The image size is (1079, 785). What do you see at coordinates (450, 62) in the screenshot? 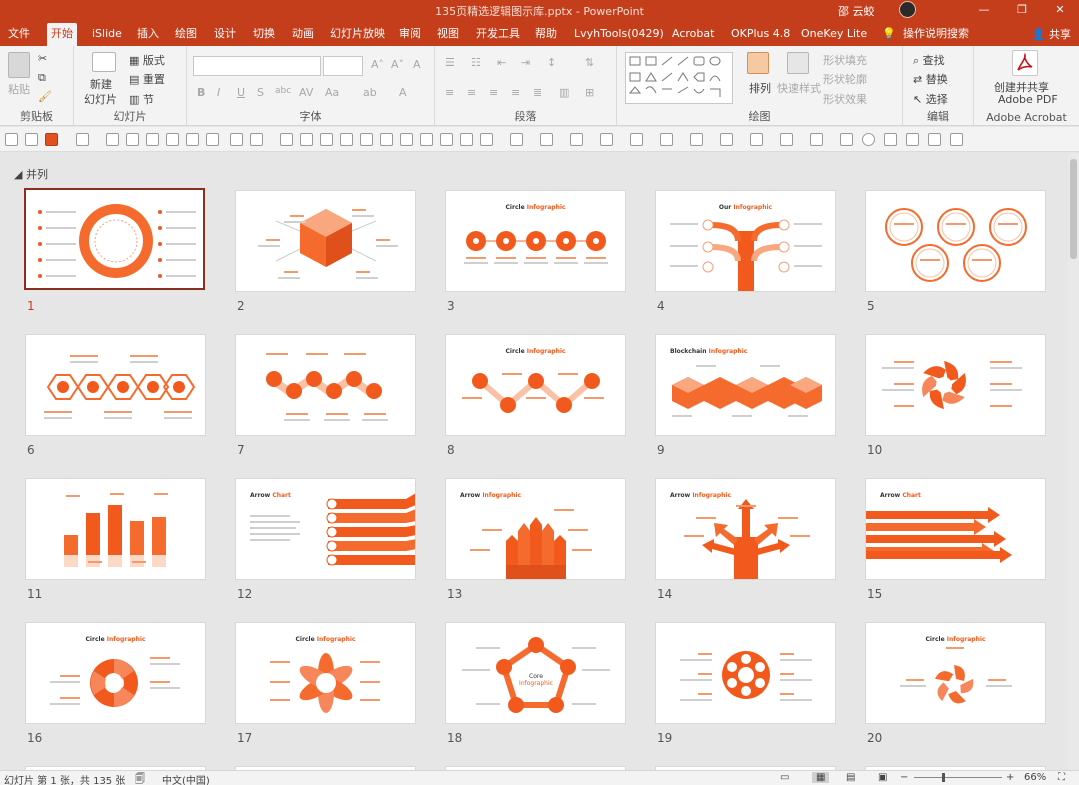
I see `bullets-icon: ☰` at bounding box center [450, 62].